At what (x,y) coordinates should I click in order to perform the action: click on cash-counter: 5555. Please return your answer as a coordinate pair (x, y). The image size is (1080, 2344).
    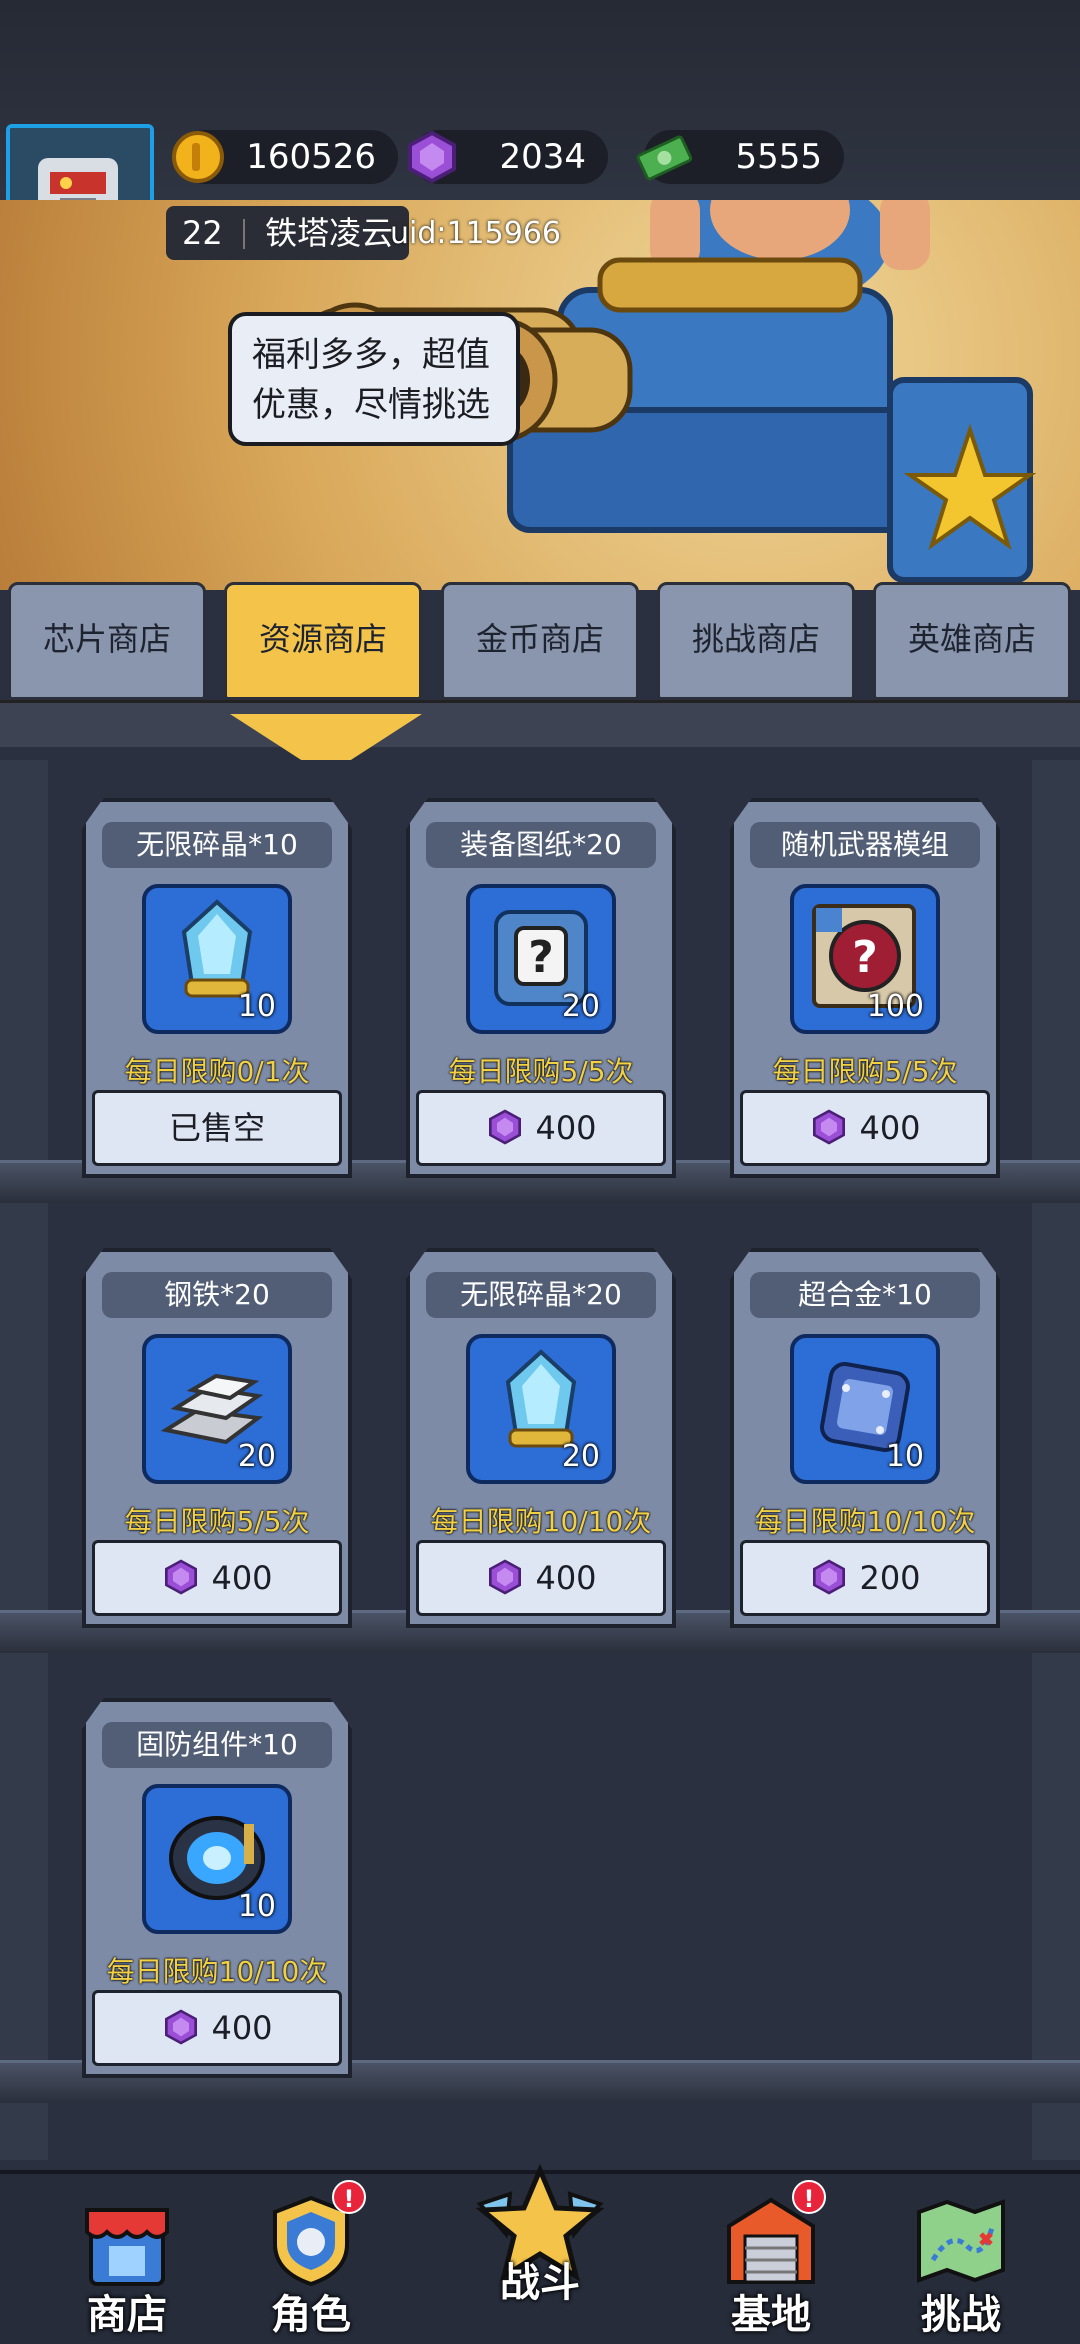
    Looking at the image, I should click on (740, 157).